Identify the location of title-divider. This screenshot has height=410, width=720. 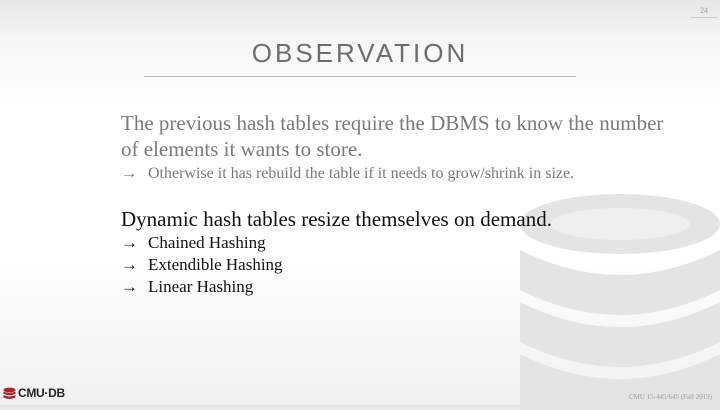
(360, 76).